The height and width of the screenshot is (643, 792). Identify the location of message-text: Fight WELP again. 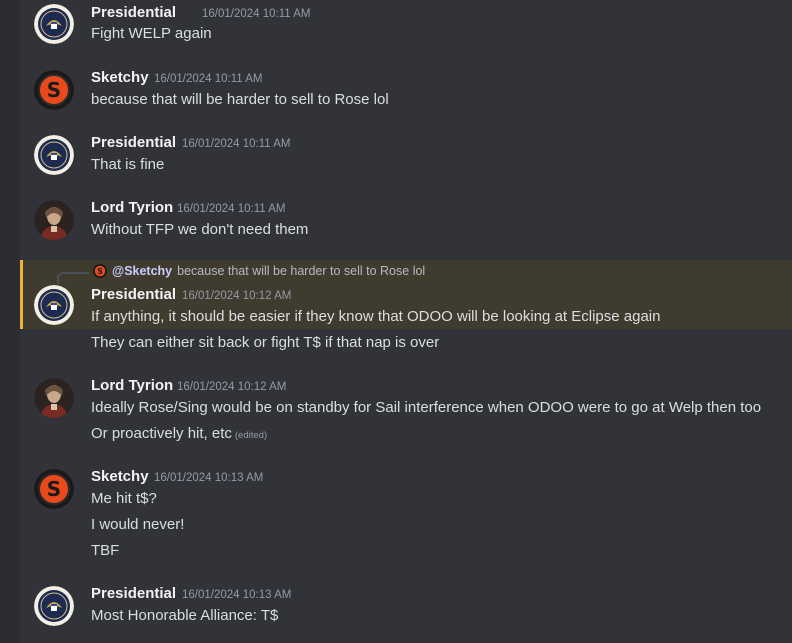
(151, 33).